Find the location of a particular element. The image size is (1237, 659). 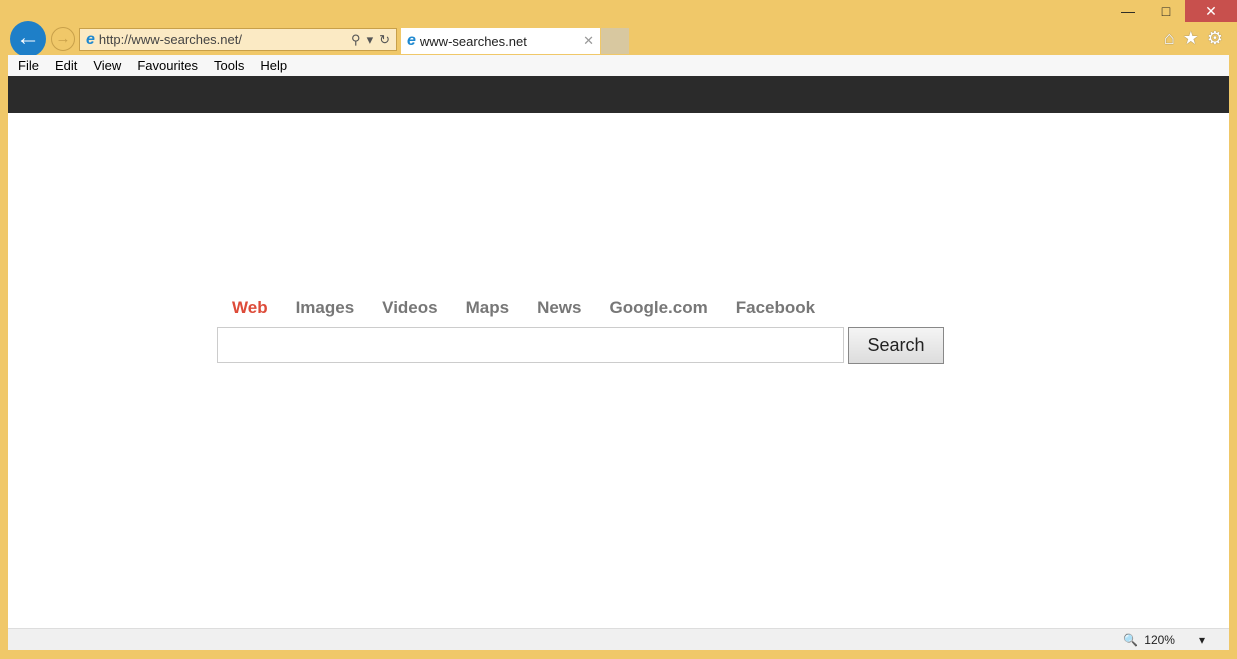

url-text: http://www-searches.net/ is located at coordinates (170, 39).